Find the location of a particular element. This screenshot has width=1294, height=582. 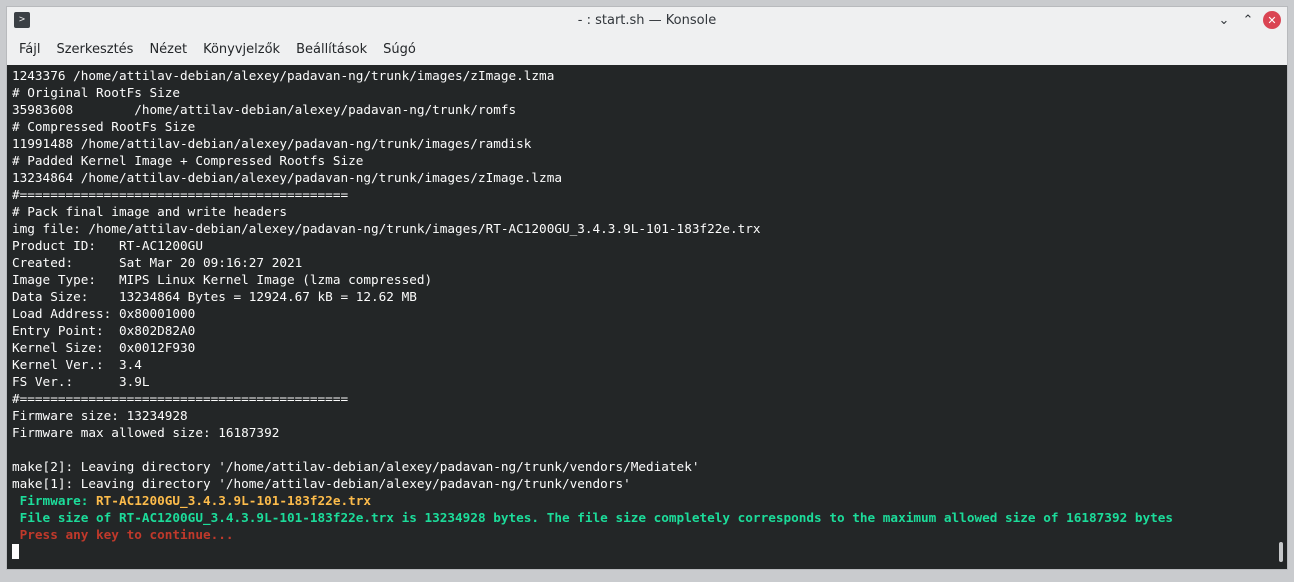

terminal-line: Firmware max allowed size: 16187392 is located at coordinates (146, 432).